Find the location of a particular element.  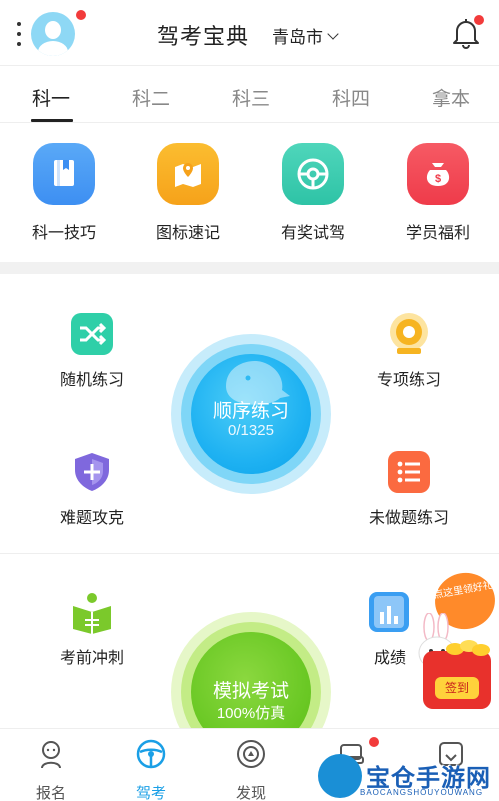

undone-practice-button: 未做题练习 is located at coordinates (409, 489).